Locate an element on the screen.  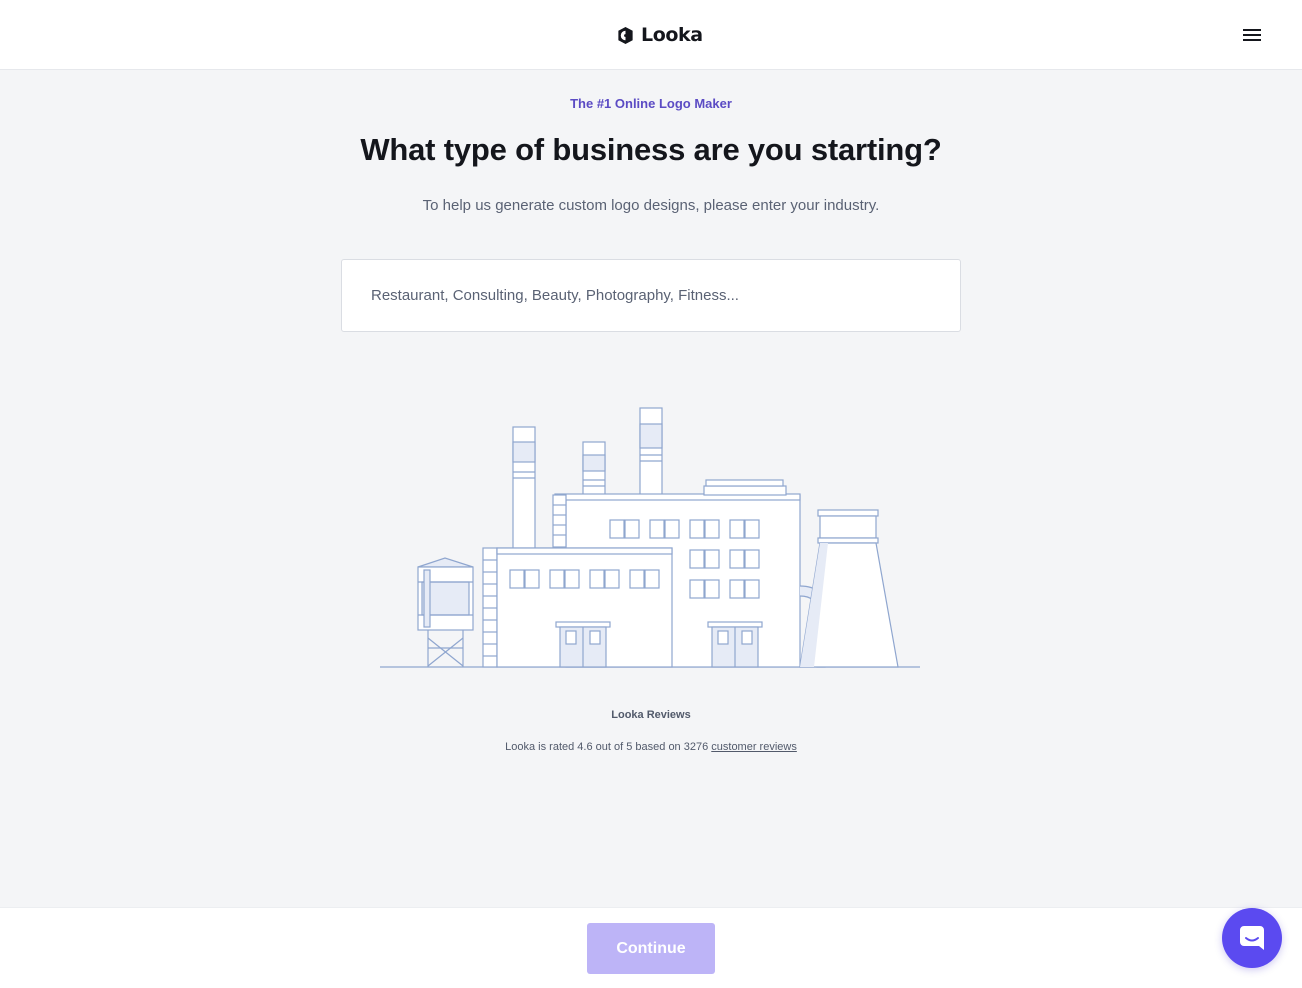
looka-logo: Looka is located at coordinates (659, 35).